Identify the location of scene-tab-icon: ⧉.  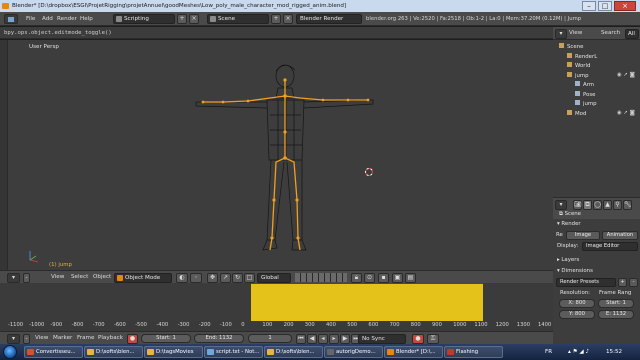
(587, 205).